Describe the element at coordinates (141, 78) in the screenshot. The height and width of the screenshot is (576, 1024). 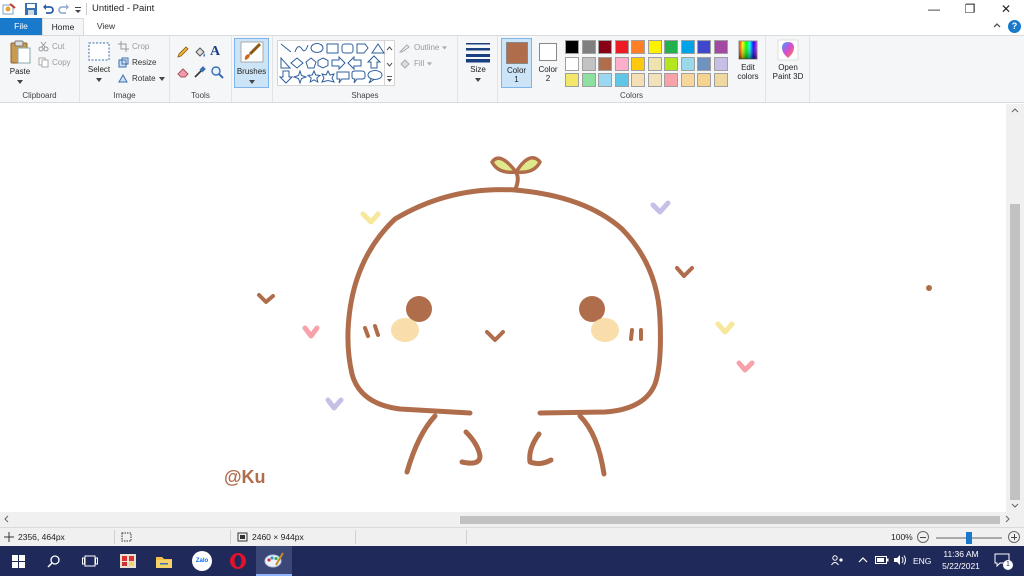
I see `rotate-button: Rotate` at that location.